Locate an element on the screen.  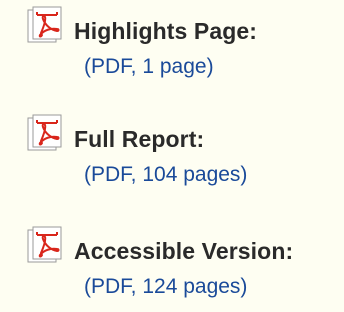
document-pdf-link: (PDF, 104 pages) is located at coordinates (165, 175).